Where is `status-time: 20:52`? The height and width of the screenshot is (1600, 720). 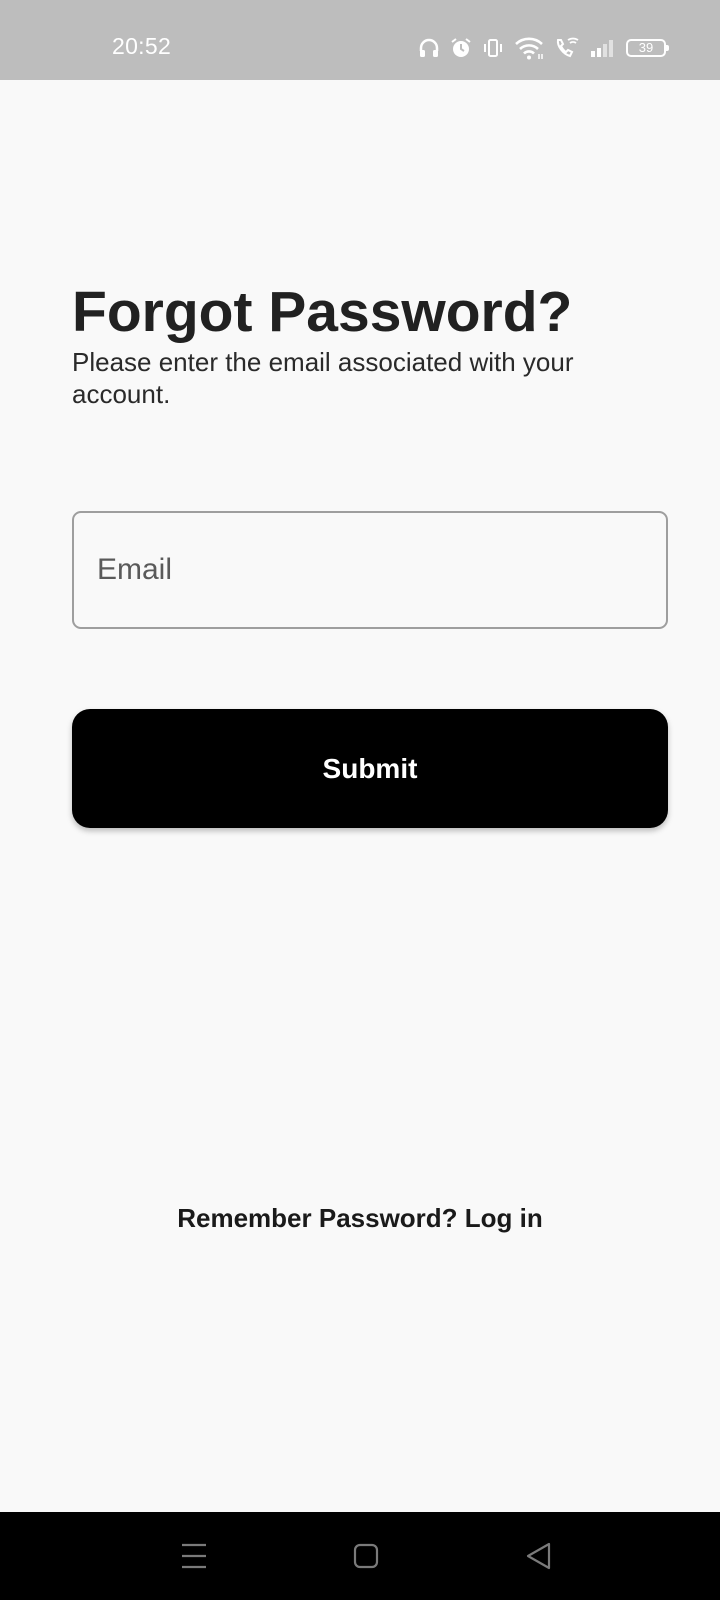
status-time: 20:52 is located at coordinates (142, 46).